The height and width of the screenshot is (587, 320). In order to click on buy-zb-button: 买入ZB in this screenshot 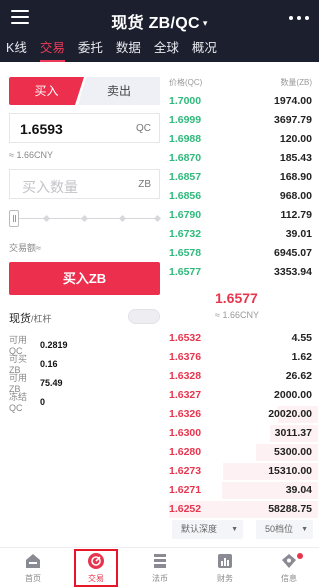, I will do `click(84, 278)`.